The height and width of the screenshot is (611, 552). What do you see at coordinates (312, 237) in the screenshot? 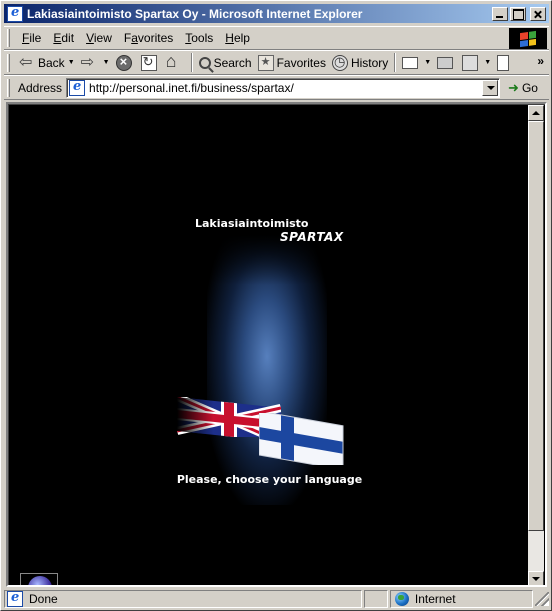
I see `brand-title: SPARTAX` at bounding box center [312, 237].